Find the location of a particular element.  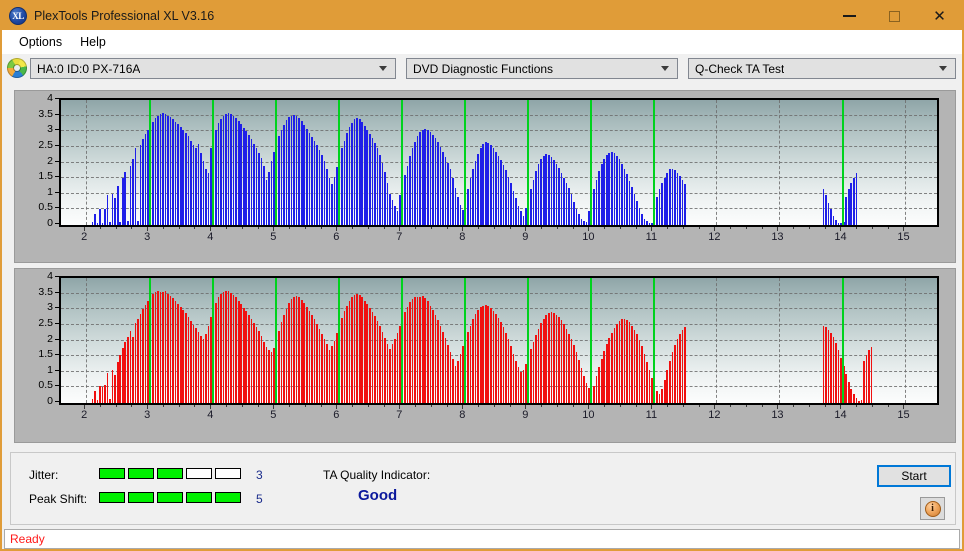

menu-item-options: Options is located at coordinates (40, 42).